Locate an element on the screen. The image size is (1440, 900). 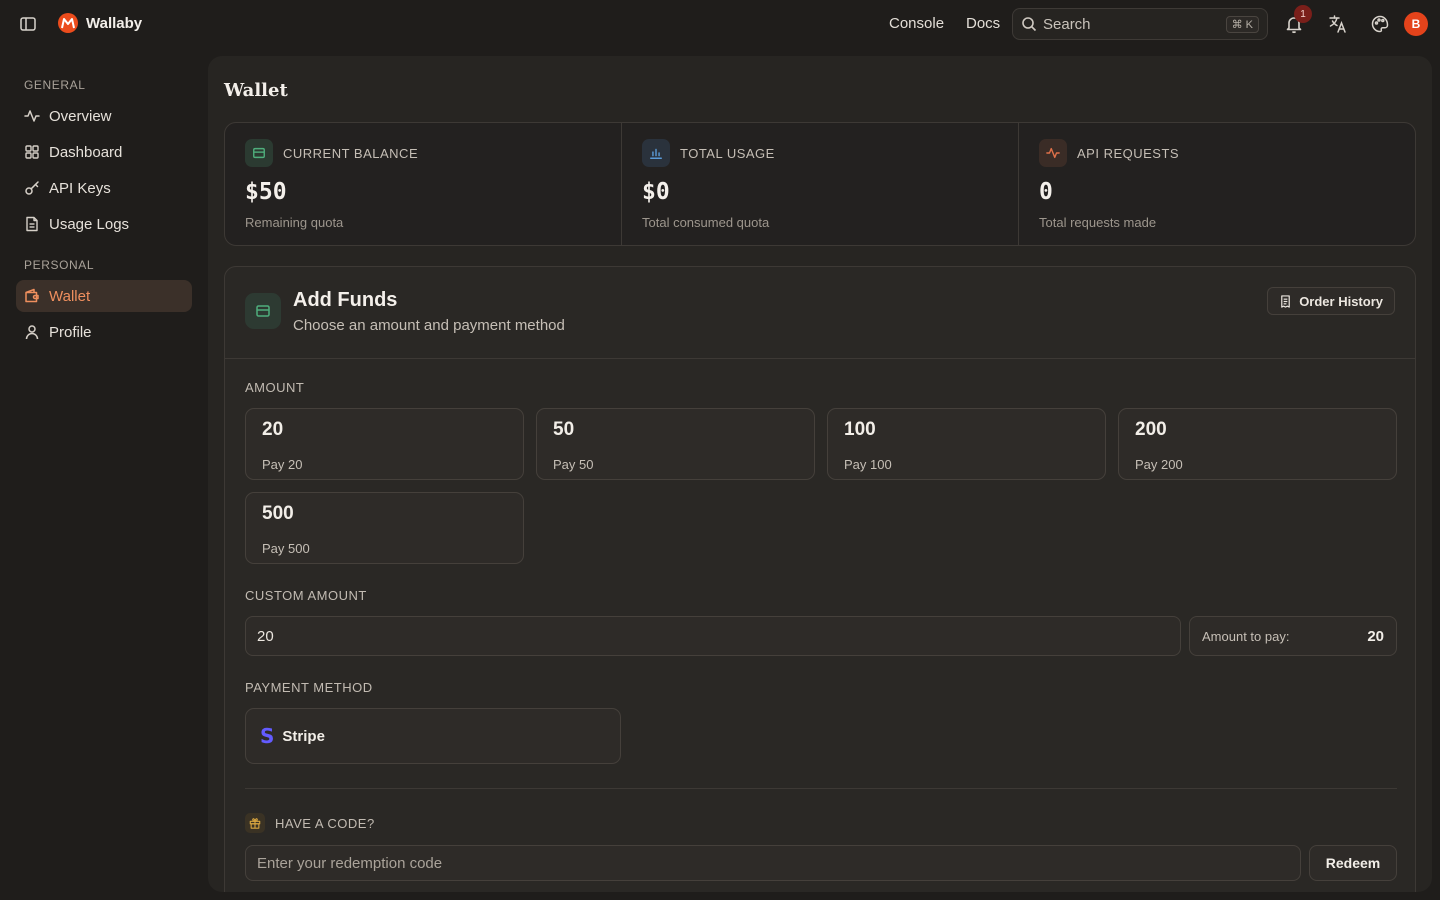
amount-pay-label: Pay 20 is located at coordinates (282, 464).